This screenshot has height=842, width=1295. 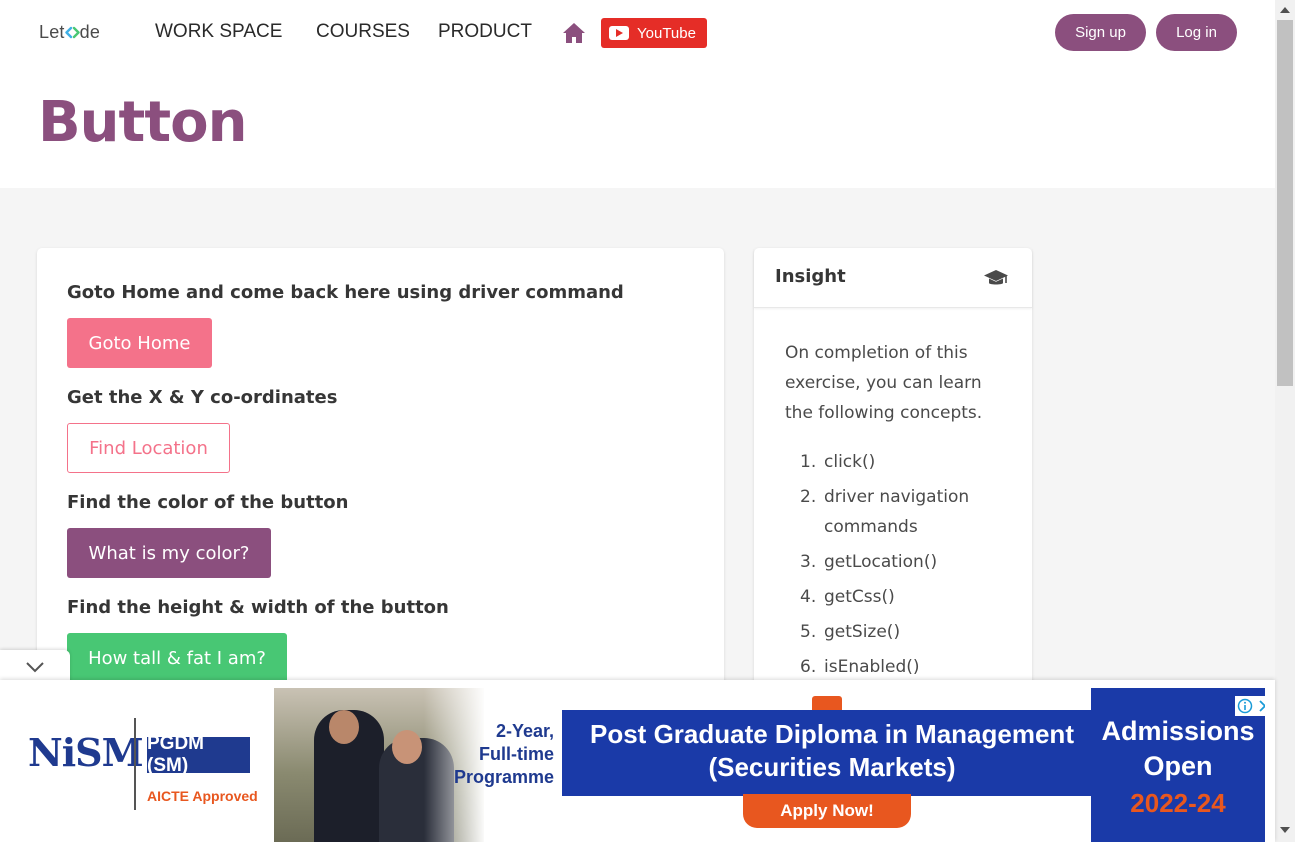 What do you see at coordinates (996, 277) in the screenshot?
I see `graduation-cap-icon` at bounding box center [996, 277].